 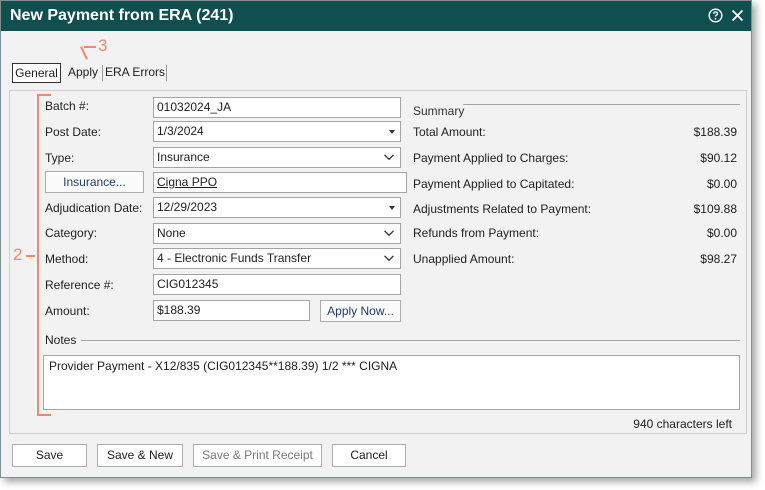 What do you see at coordinates (171, 233) in the screenshot?
I see `category-value: None` at bounding box center [171, 233].